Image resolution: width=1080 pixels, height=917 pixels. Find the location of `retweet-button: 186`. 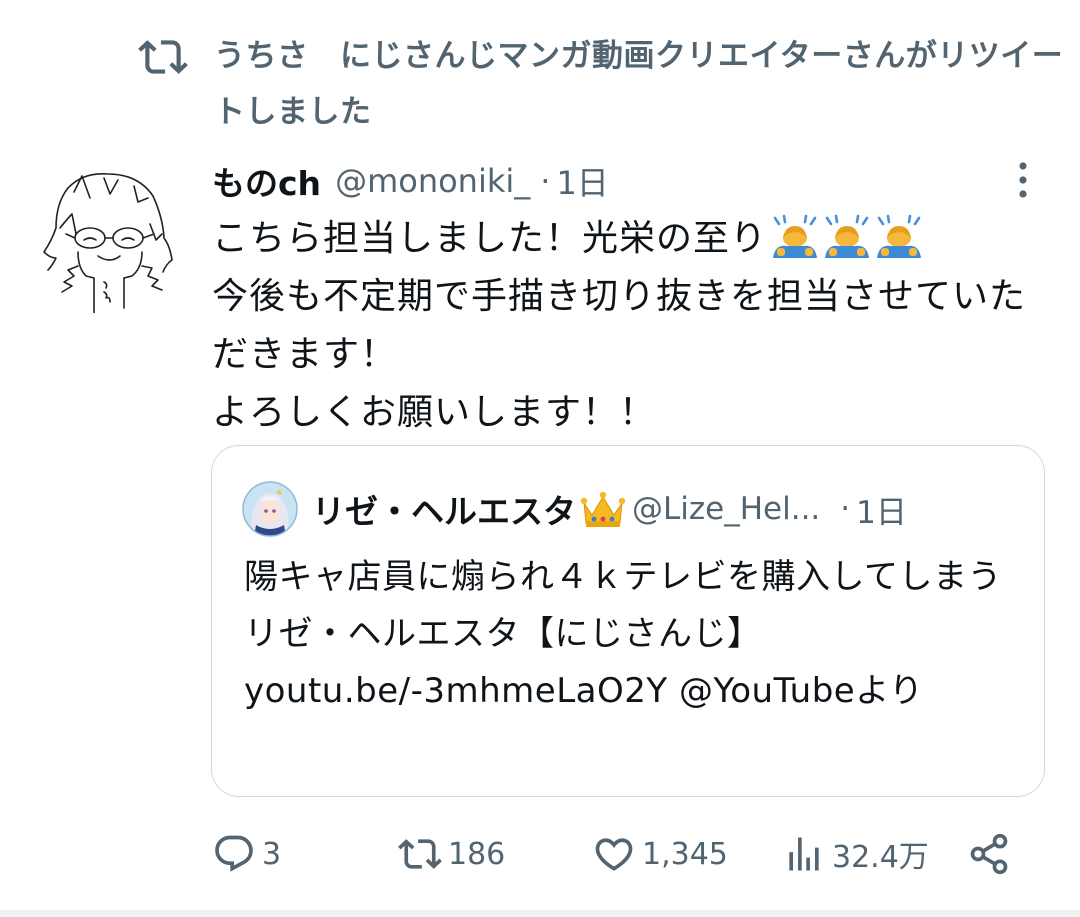

retweet-button: 186 is located at coordinates (451, 854).